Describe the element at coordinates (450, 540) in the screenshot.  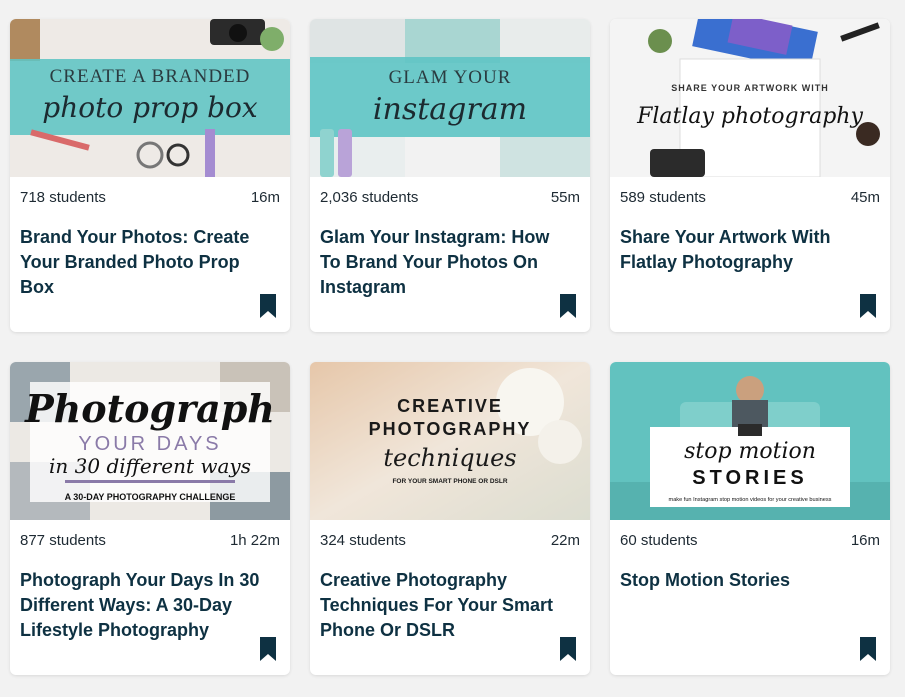
I see `course-meta: 324 students 22m` at that location.